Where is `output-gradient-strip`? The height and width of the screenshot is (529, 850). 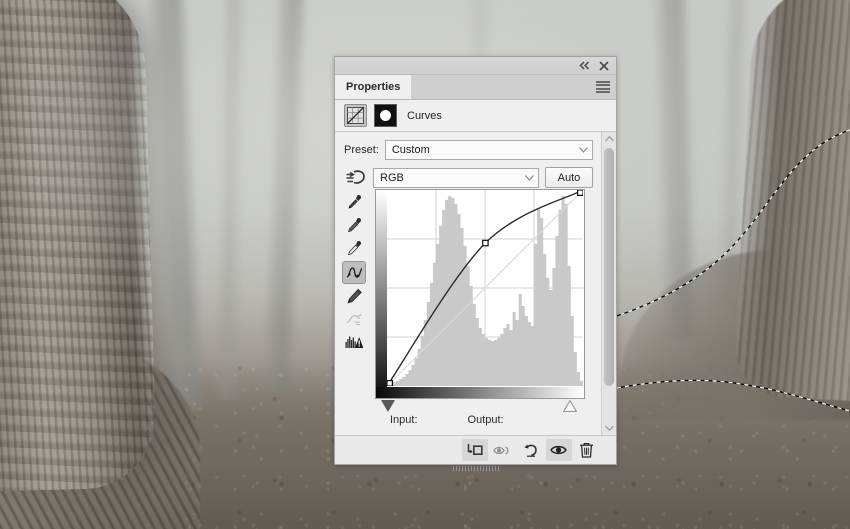
output-gradient-strip is located at coordinates (381, 294).